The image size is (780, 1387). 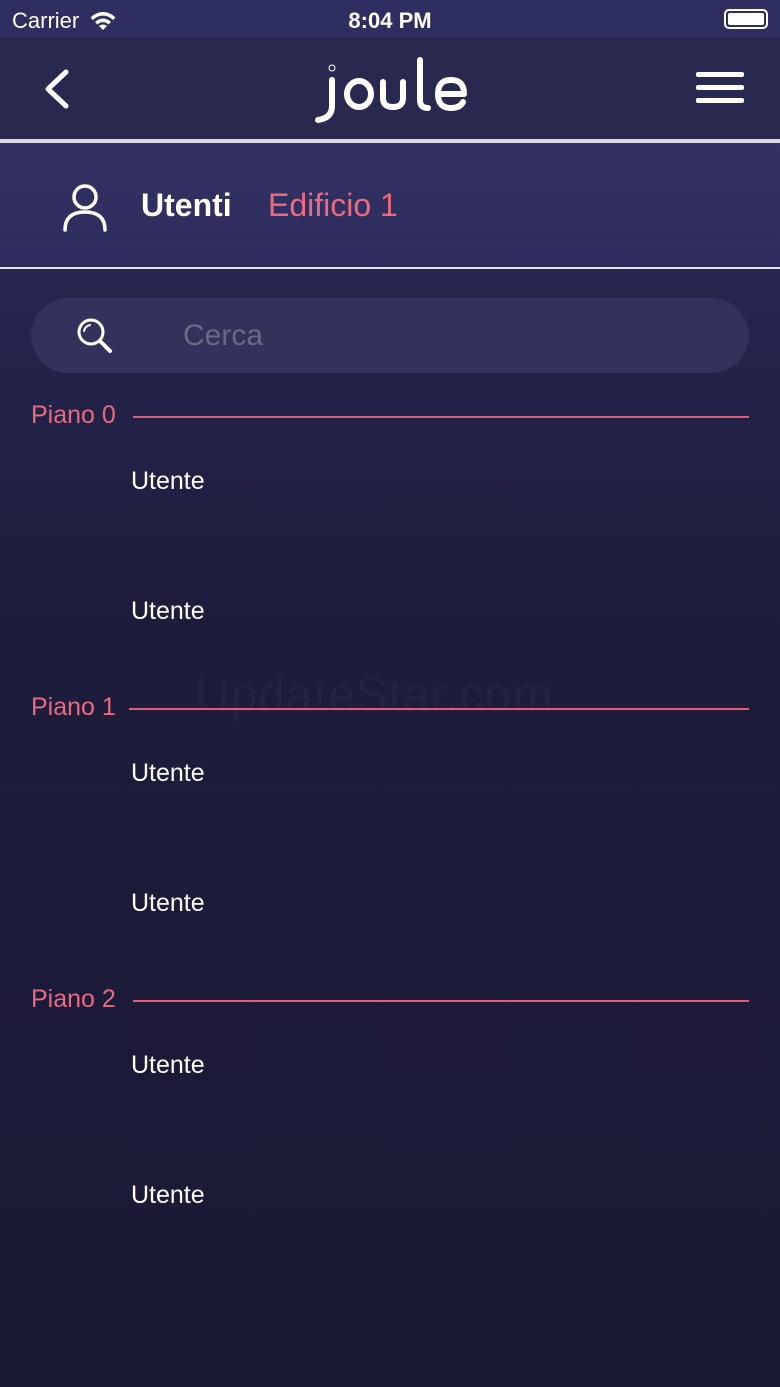 I want to click on hamburger-menu-icon, so click(x=720, y=74).